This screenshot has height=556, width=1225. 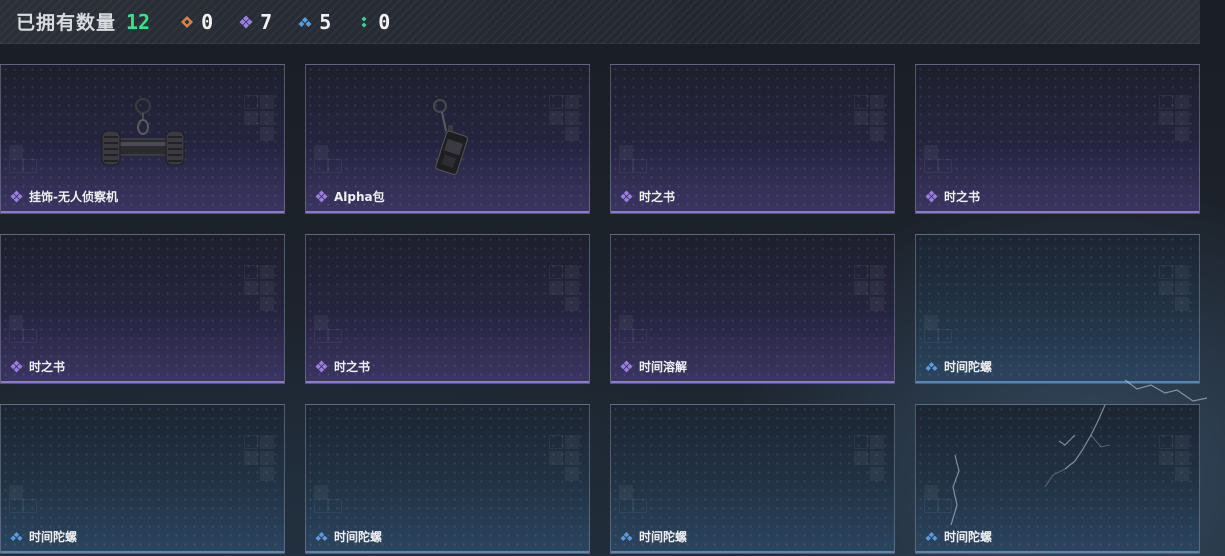 I want to click on inventory-summary-bar: 已拥有数量 12 0 7 5 0, so click(x=600, y=22).